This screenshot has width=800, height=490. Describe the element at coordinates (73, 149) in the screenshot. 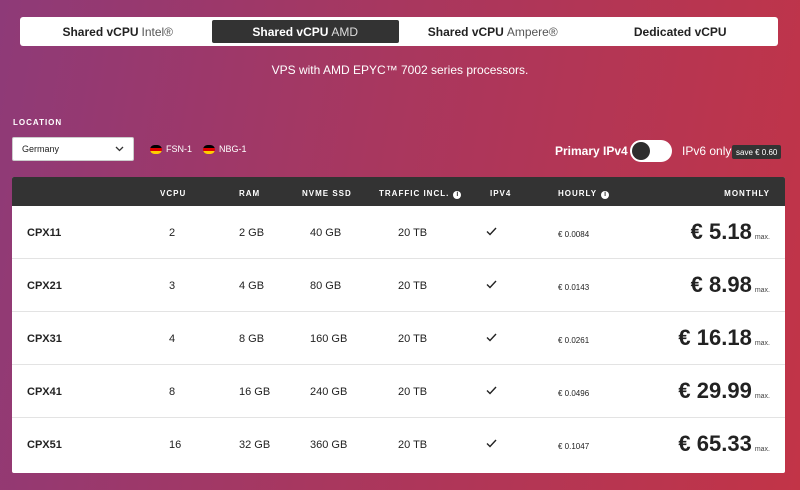

I see `location-select: Germany` at that location.